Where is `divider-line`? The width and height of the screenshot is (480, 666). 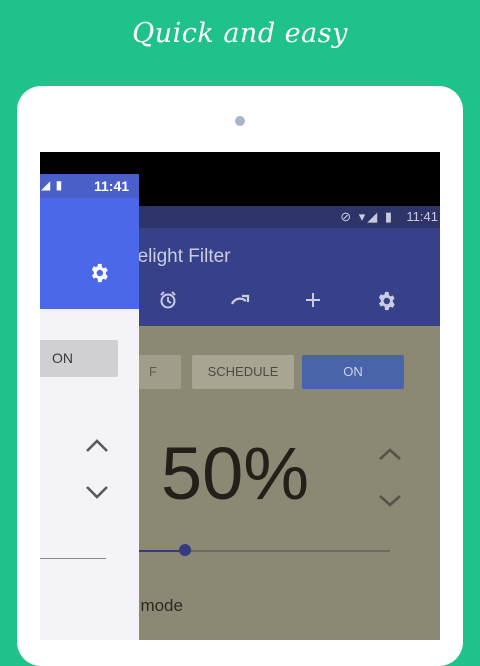 divider-line is located at coordinates (73, 558).